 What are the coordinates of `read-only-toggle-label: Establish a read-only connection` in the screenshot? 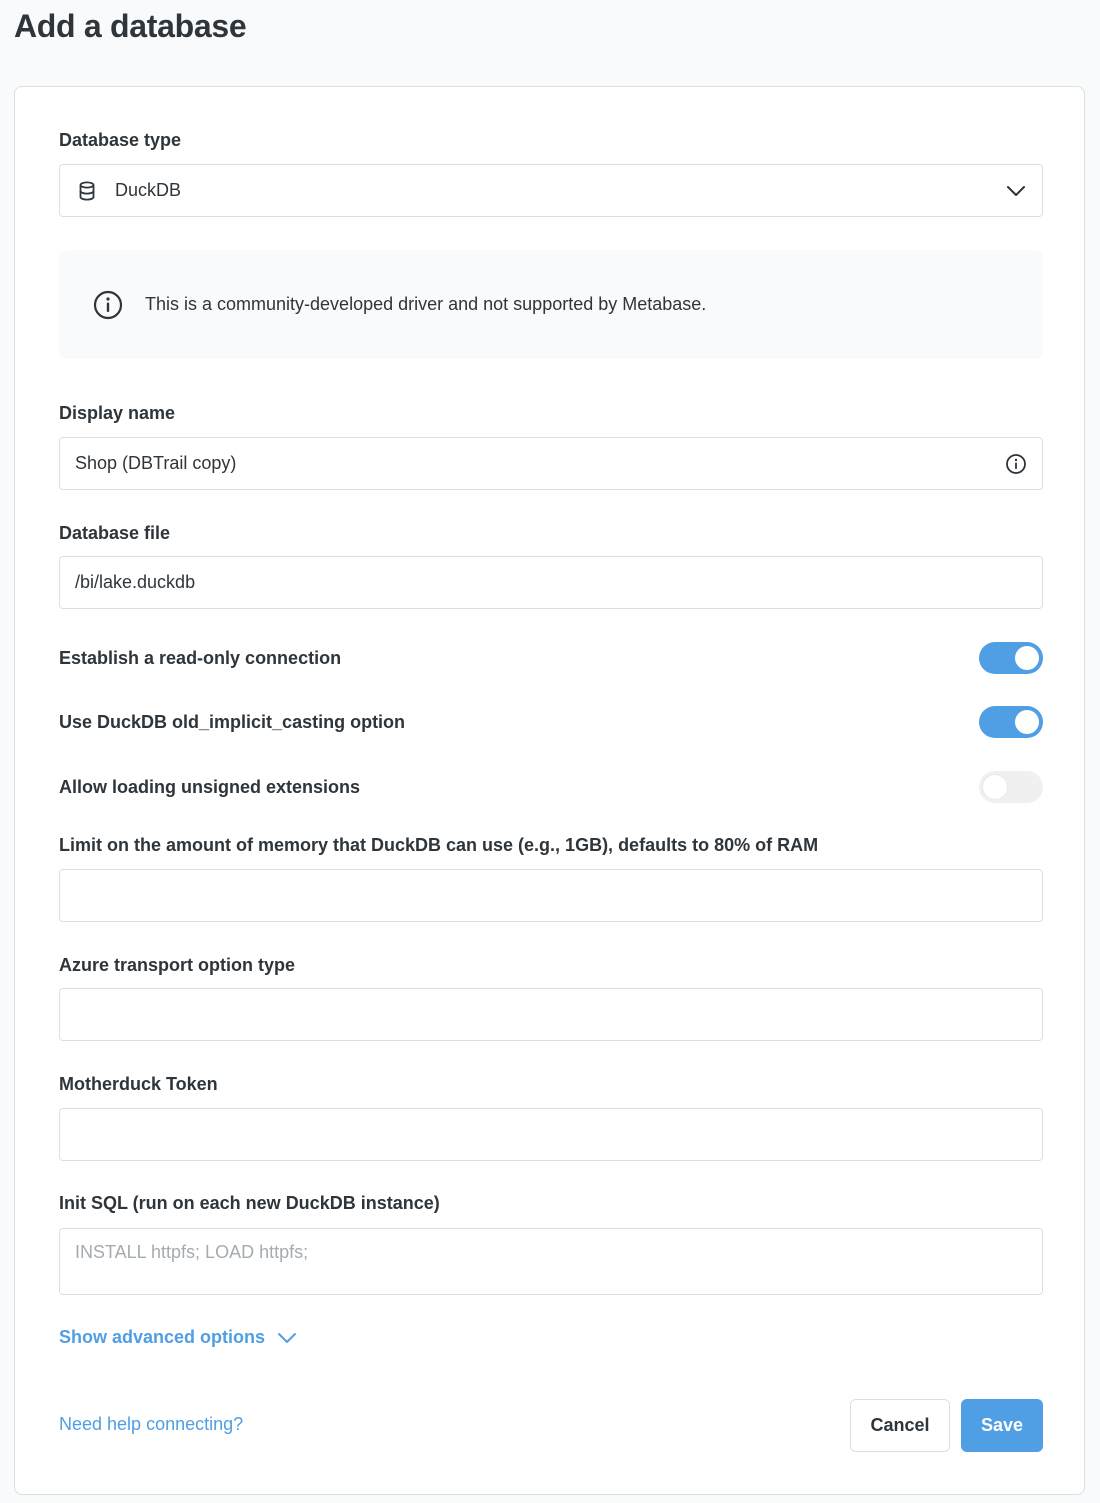 It's located at (200, 657).